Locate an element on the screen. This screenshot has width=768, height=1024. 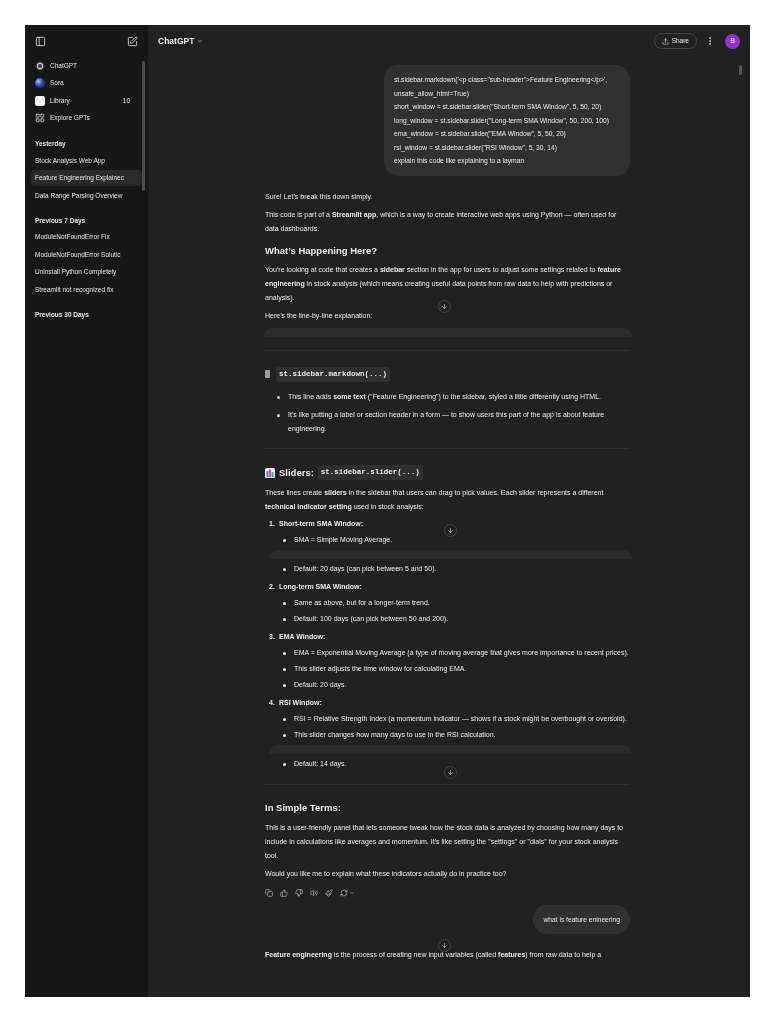
share-icon is located at coordinates (665, 41).